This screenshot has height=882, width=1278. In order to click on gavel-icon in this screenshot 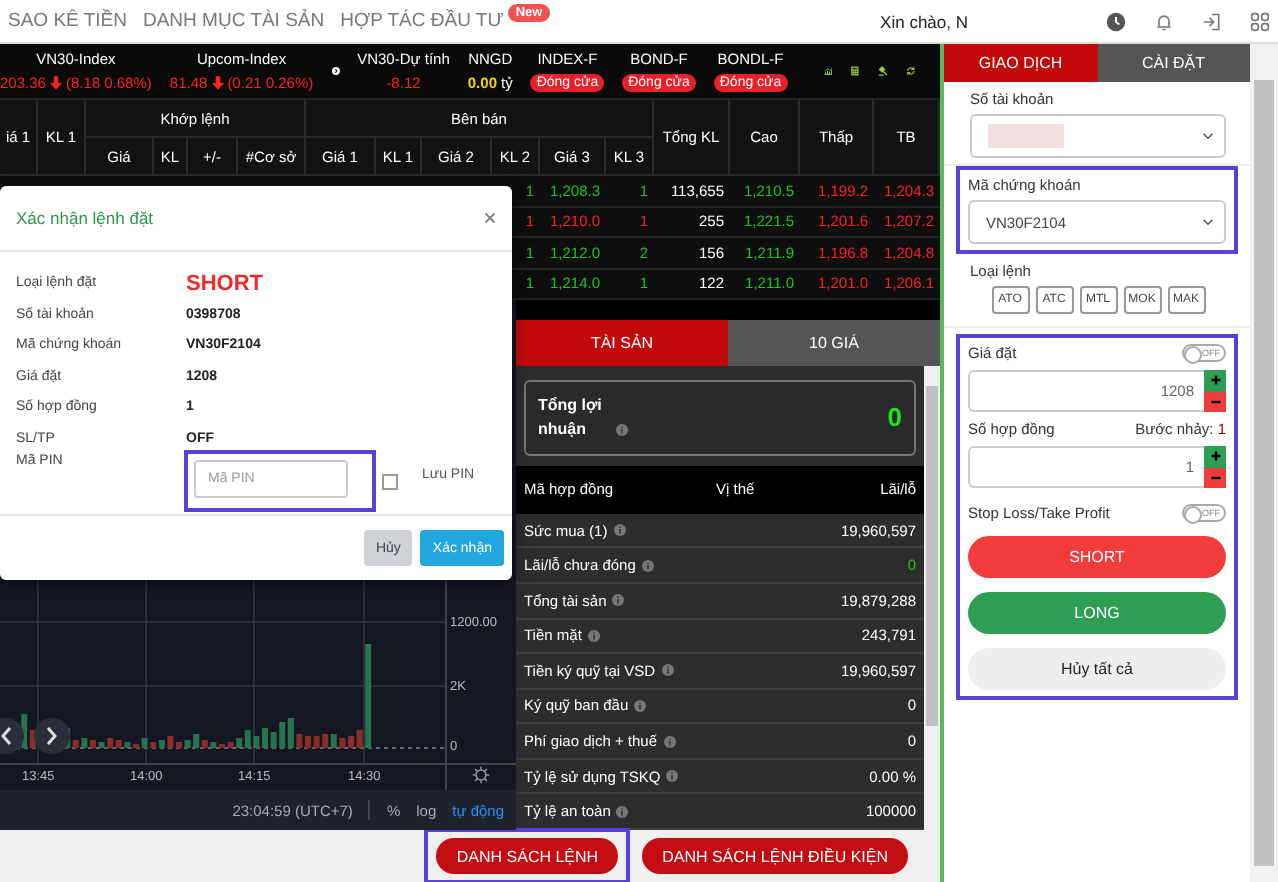, I will do `click(883, 71)`.